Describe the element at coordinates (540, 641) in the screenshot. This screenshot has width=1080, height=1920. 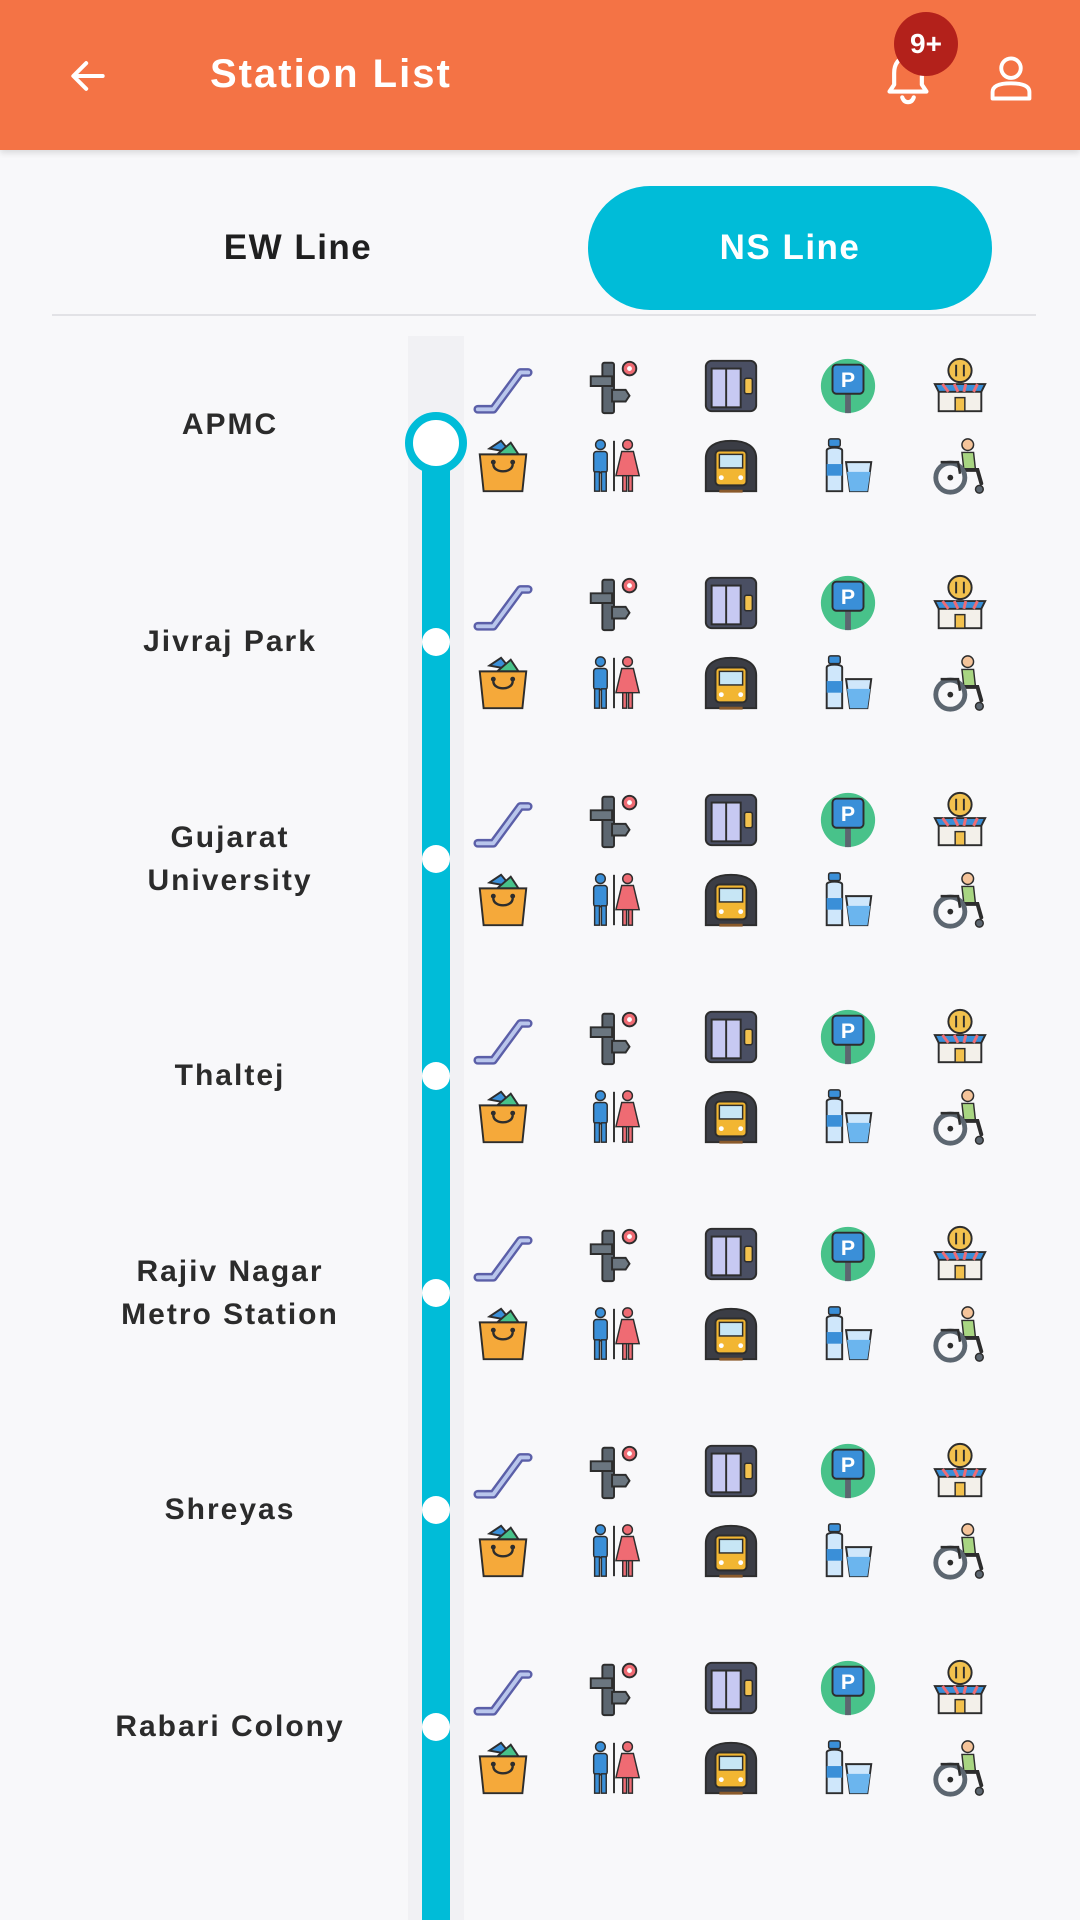
I see `station-row: Jivraj Park P` at that location.